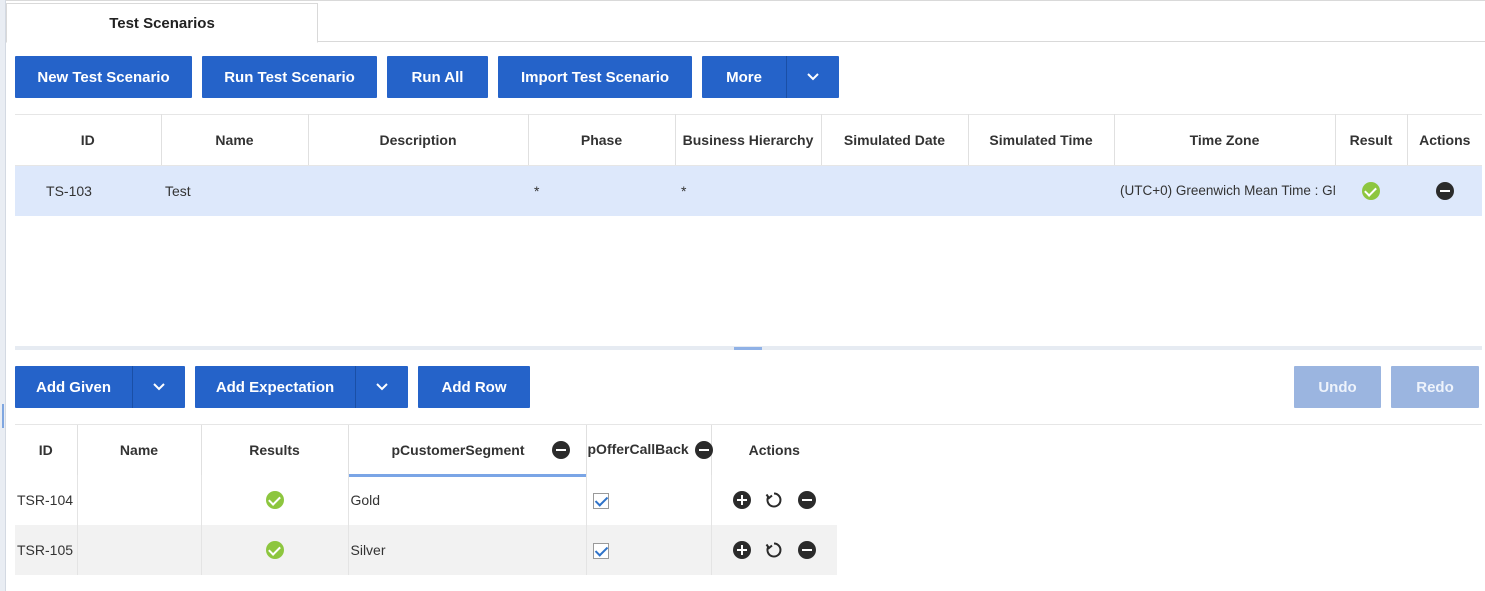 The image size is (1485, 591). Describe the element at coordinates (1224, 190) in the screenshot. I see `scenario-time-zone: (UTC+0) Greenwich Mean Time : GMT` at that location.